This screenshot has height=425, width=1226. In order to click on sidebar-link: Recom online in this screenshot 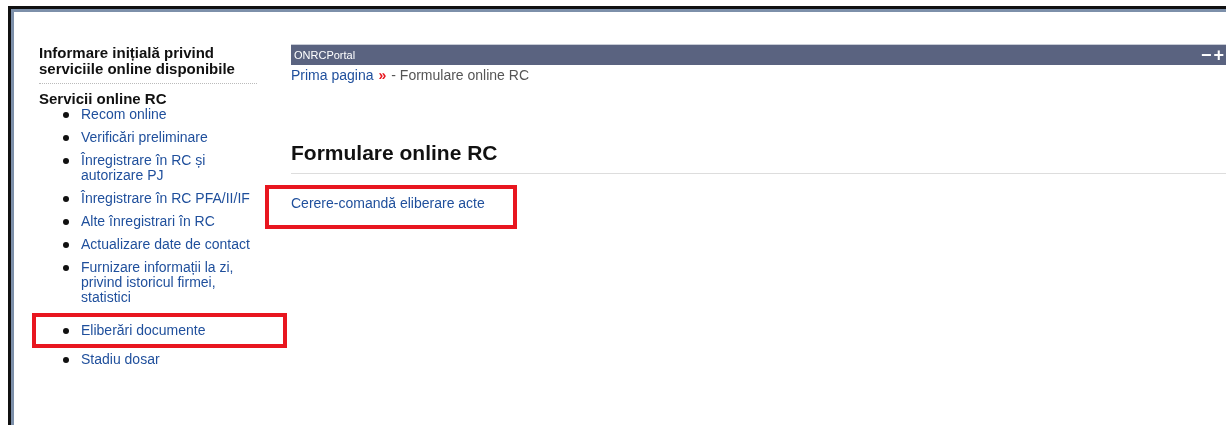, I will do `click(169, 114)`.